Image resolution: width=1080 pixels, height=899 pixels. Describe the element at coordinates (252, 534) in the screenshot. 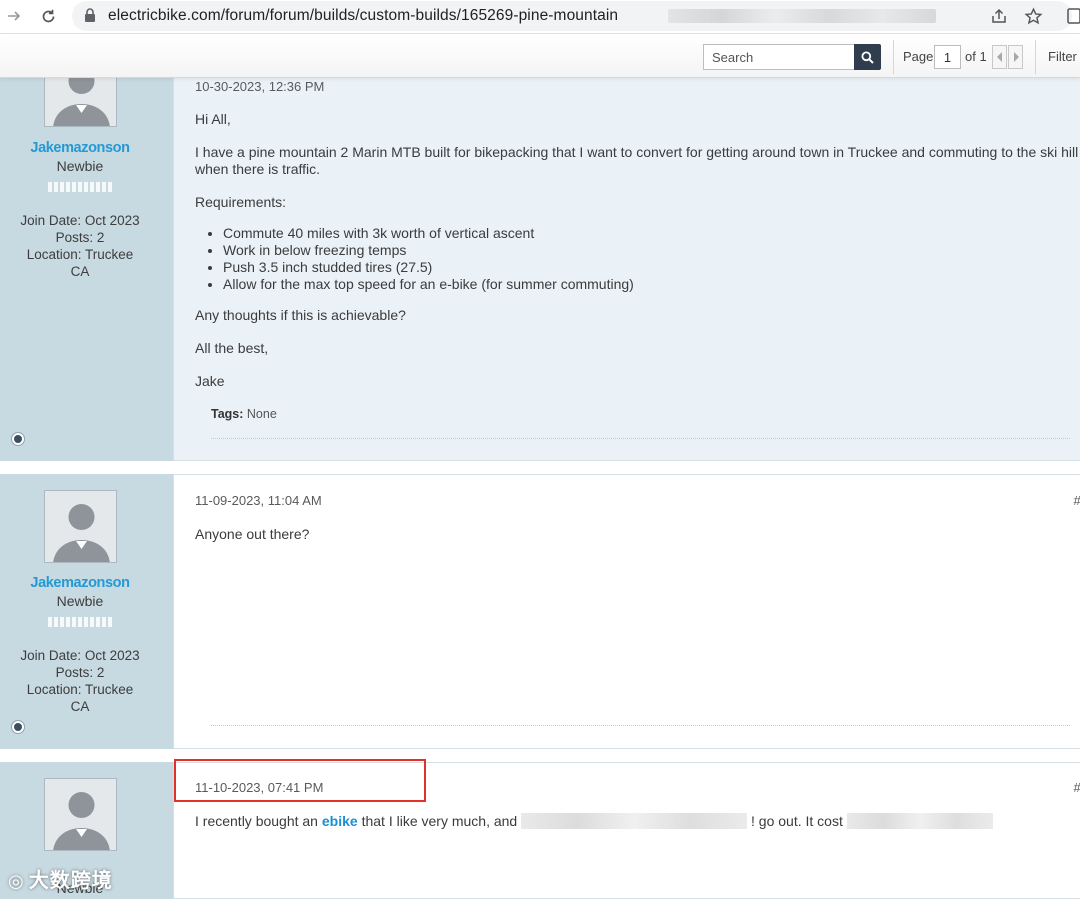

I see `post-message: Anyone out there?` at that location.